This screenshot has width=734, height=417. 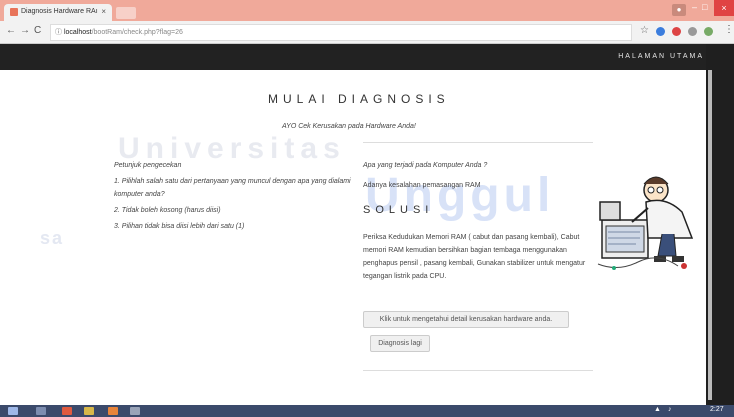 What do you see at coordinates (422, 185) in the screenshot?
I see `answer-text: Adanya kesalahan pemasangan RAM` at bounding box center [422, 185].